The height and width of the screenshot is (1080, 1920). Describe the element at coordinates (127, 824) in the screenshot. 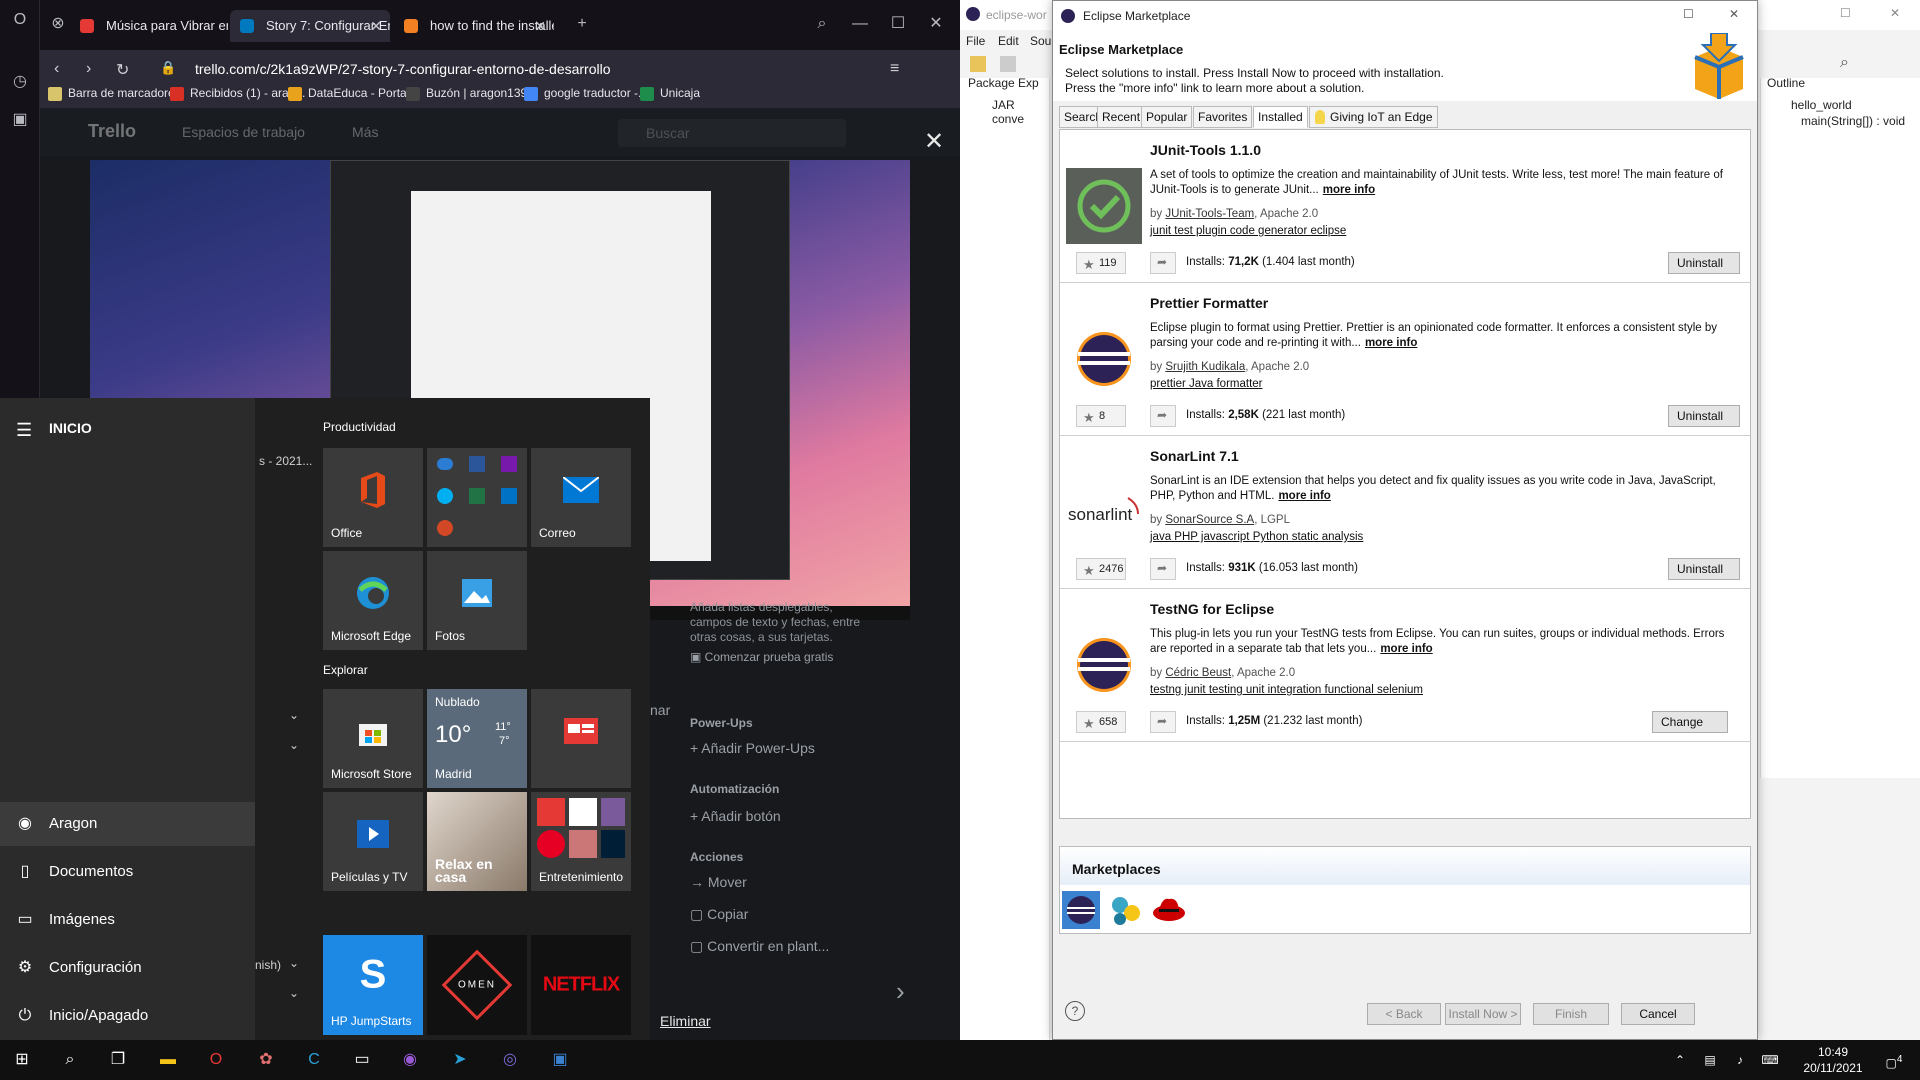

I see `user-account: ◉ Aragon` at that location.